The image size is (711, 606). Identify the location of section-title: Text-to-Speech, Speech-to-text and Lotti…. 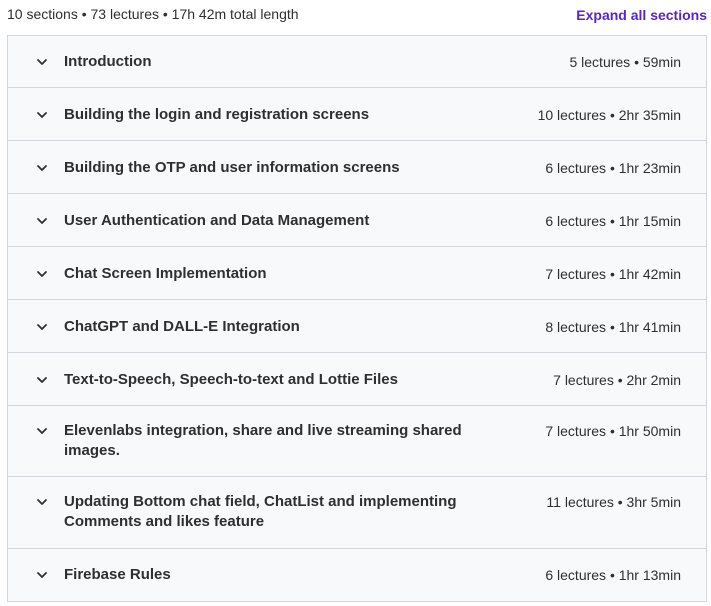
(231, 379).